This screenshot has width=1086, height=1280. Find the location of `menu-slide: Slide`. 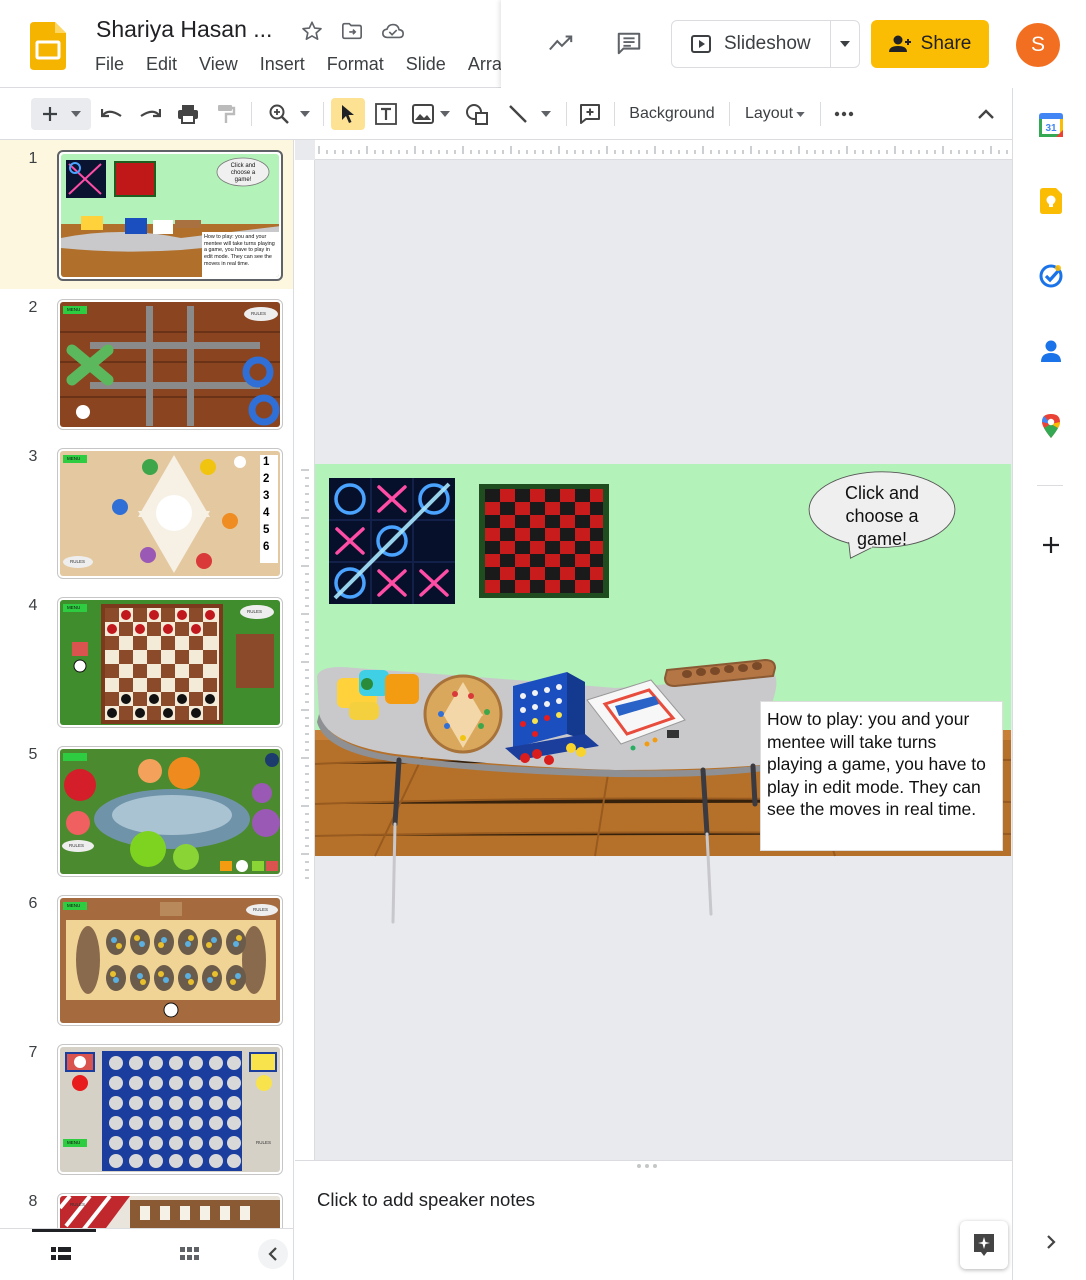

menu-slide: Slide is located at coordinates (426, 67).